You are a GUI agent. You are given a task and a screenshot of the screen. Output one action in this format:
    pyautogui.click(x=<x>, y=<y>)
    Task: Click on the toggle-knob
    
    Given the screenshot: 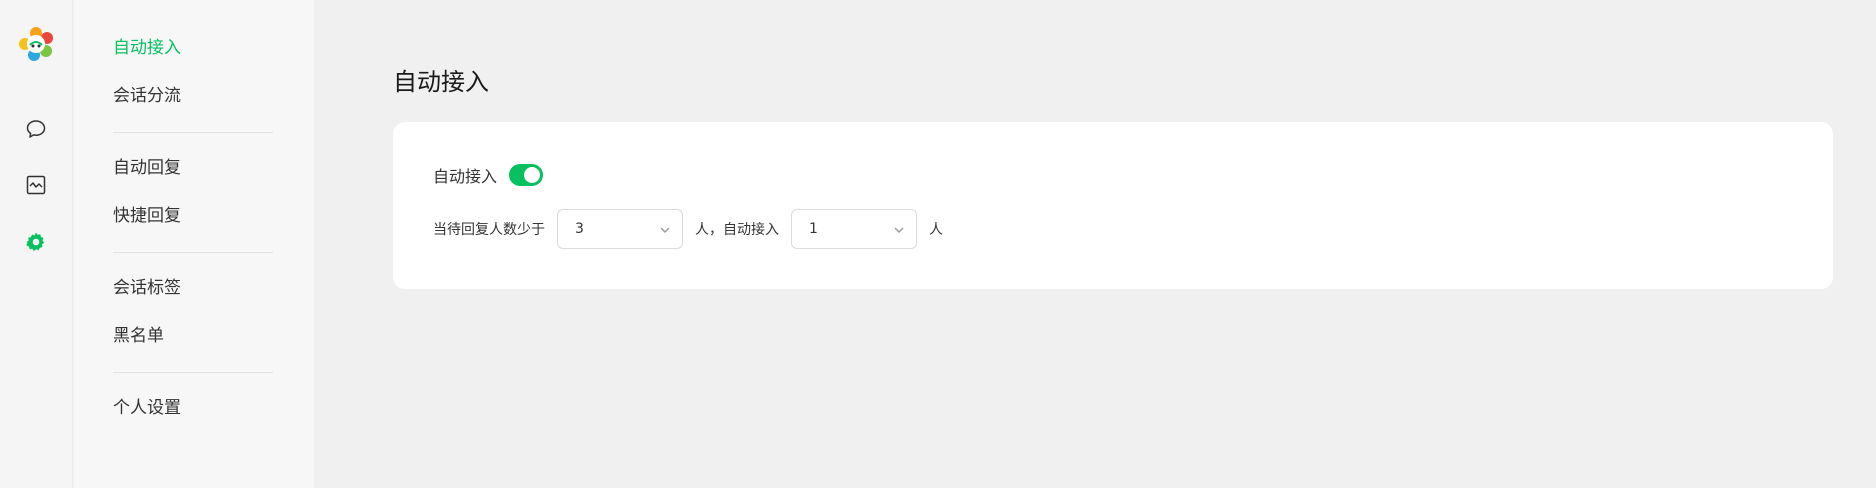 What is the action you would take?
    pyautogui.click(x=532, y=175)
    